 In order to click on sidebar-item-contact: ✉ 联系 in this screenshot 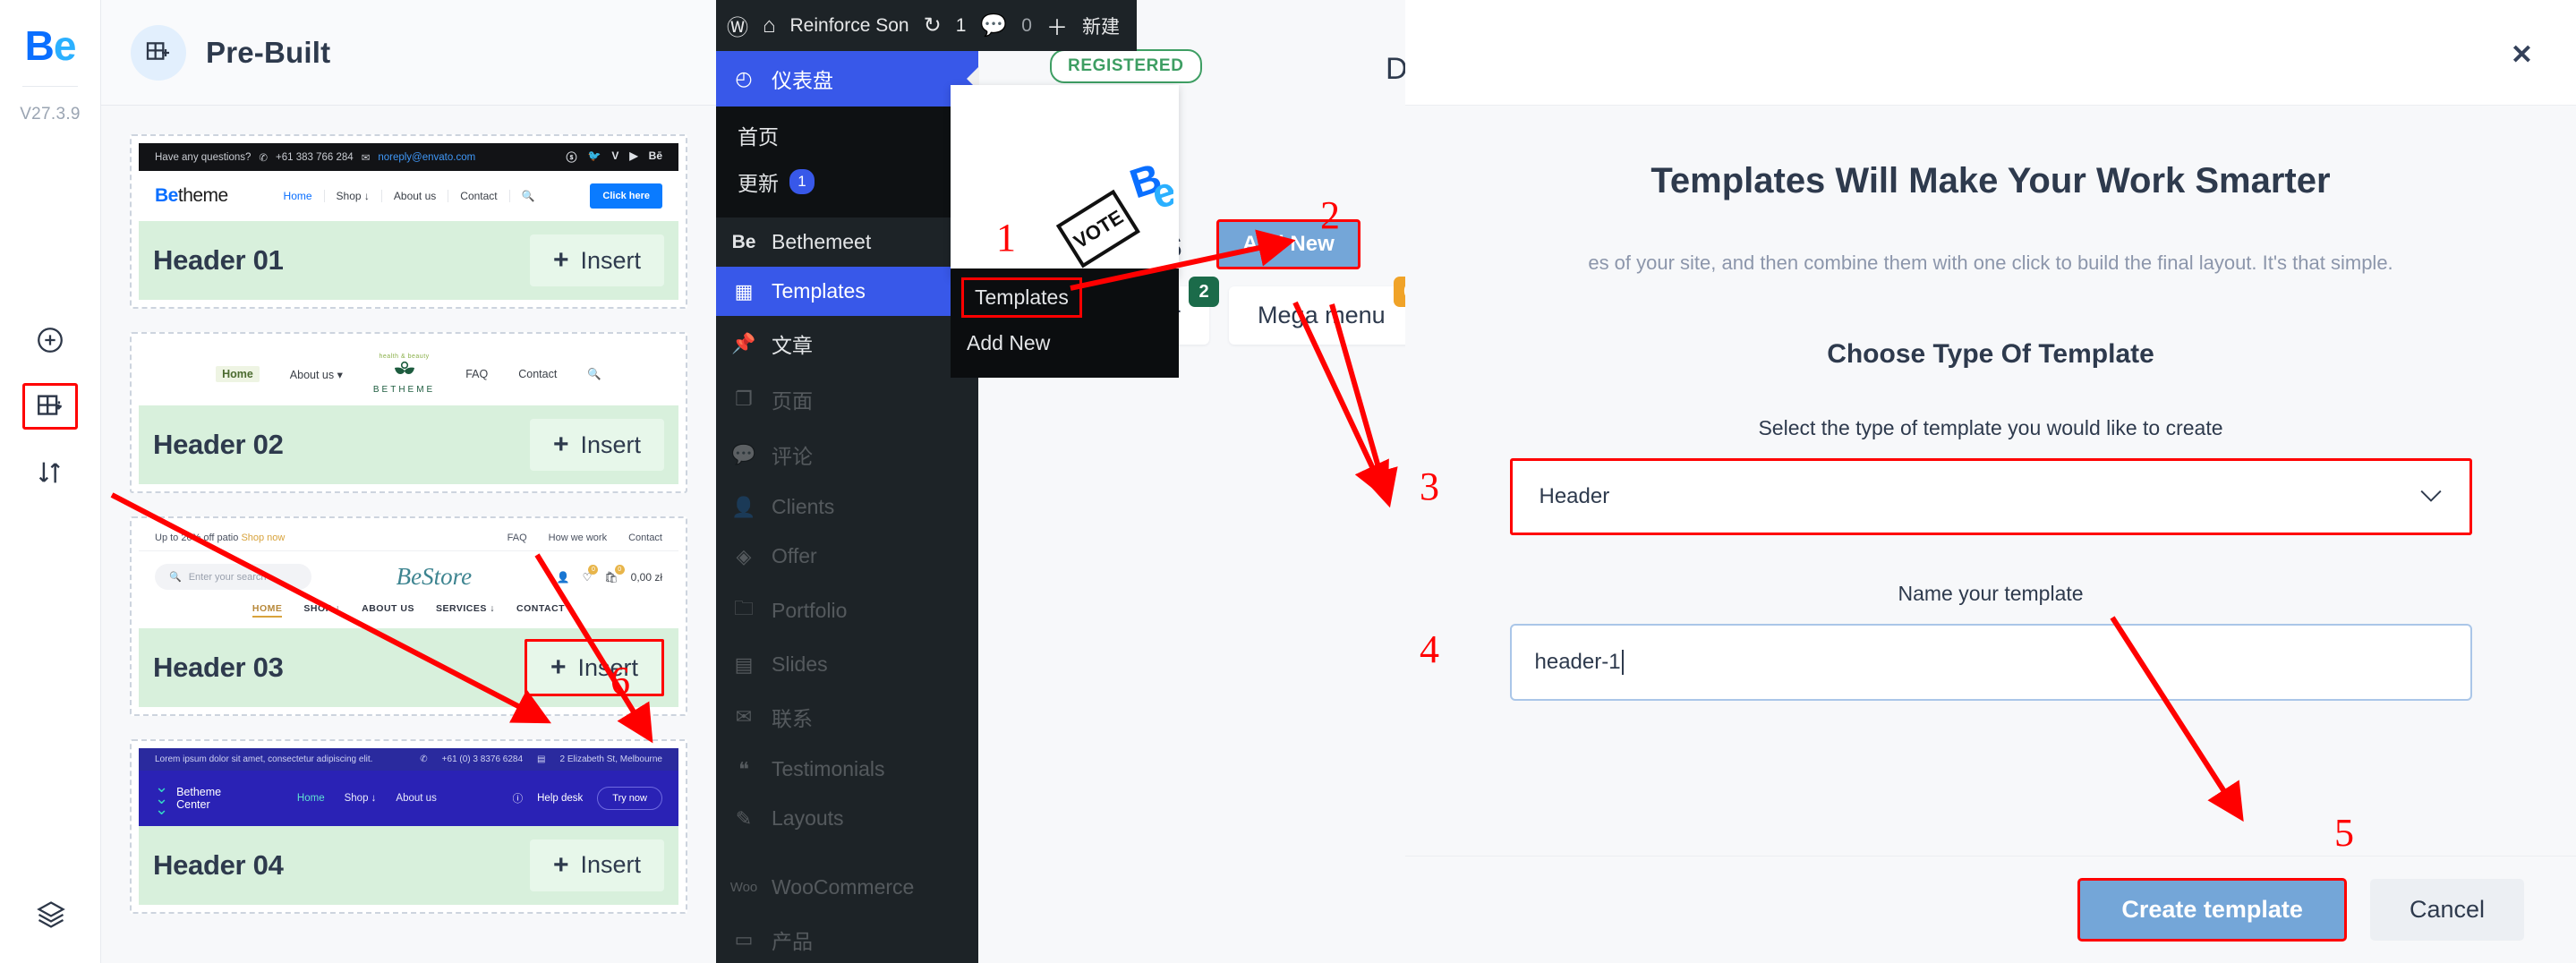, I will do `click(847, 717)`.